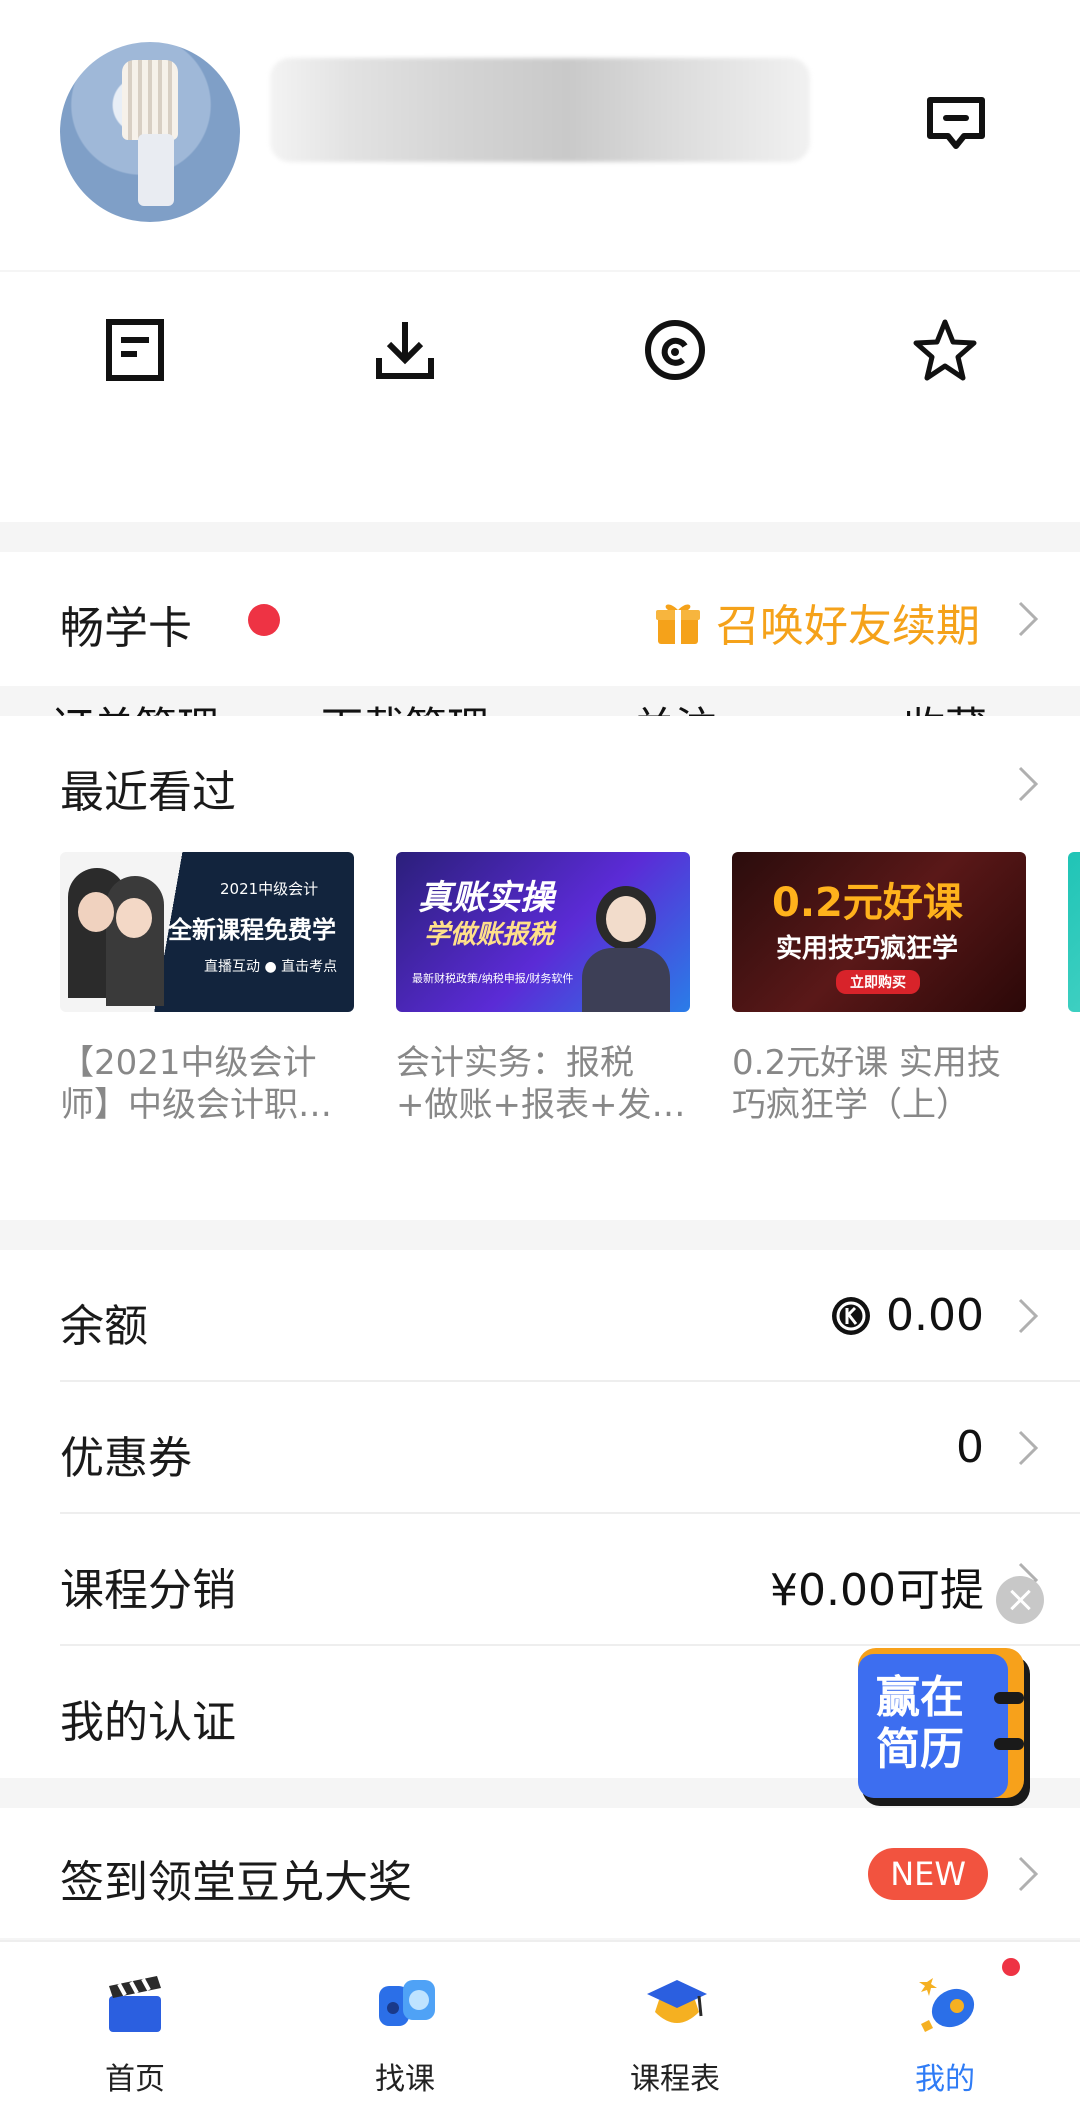  I want to click on balance-label: 余额, so click(104, 1326).